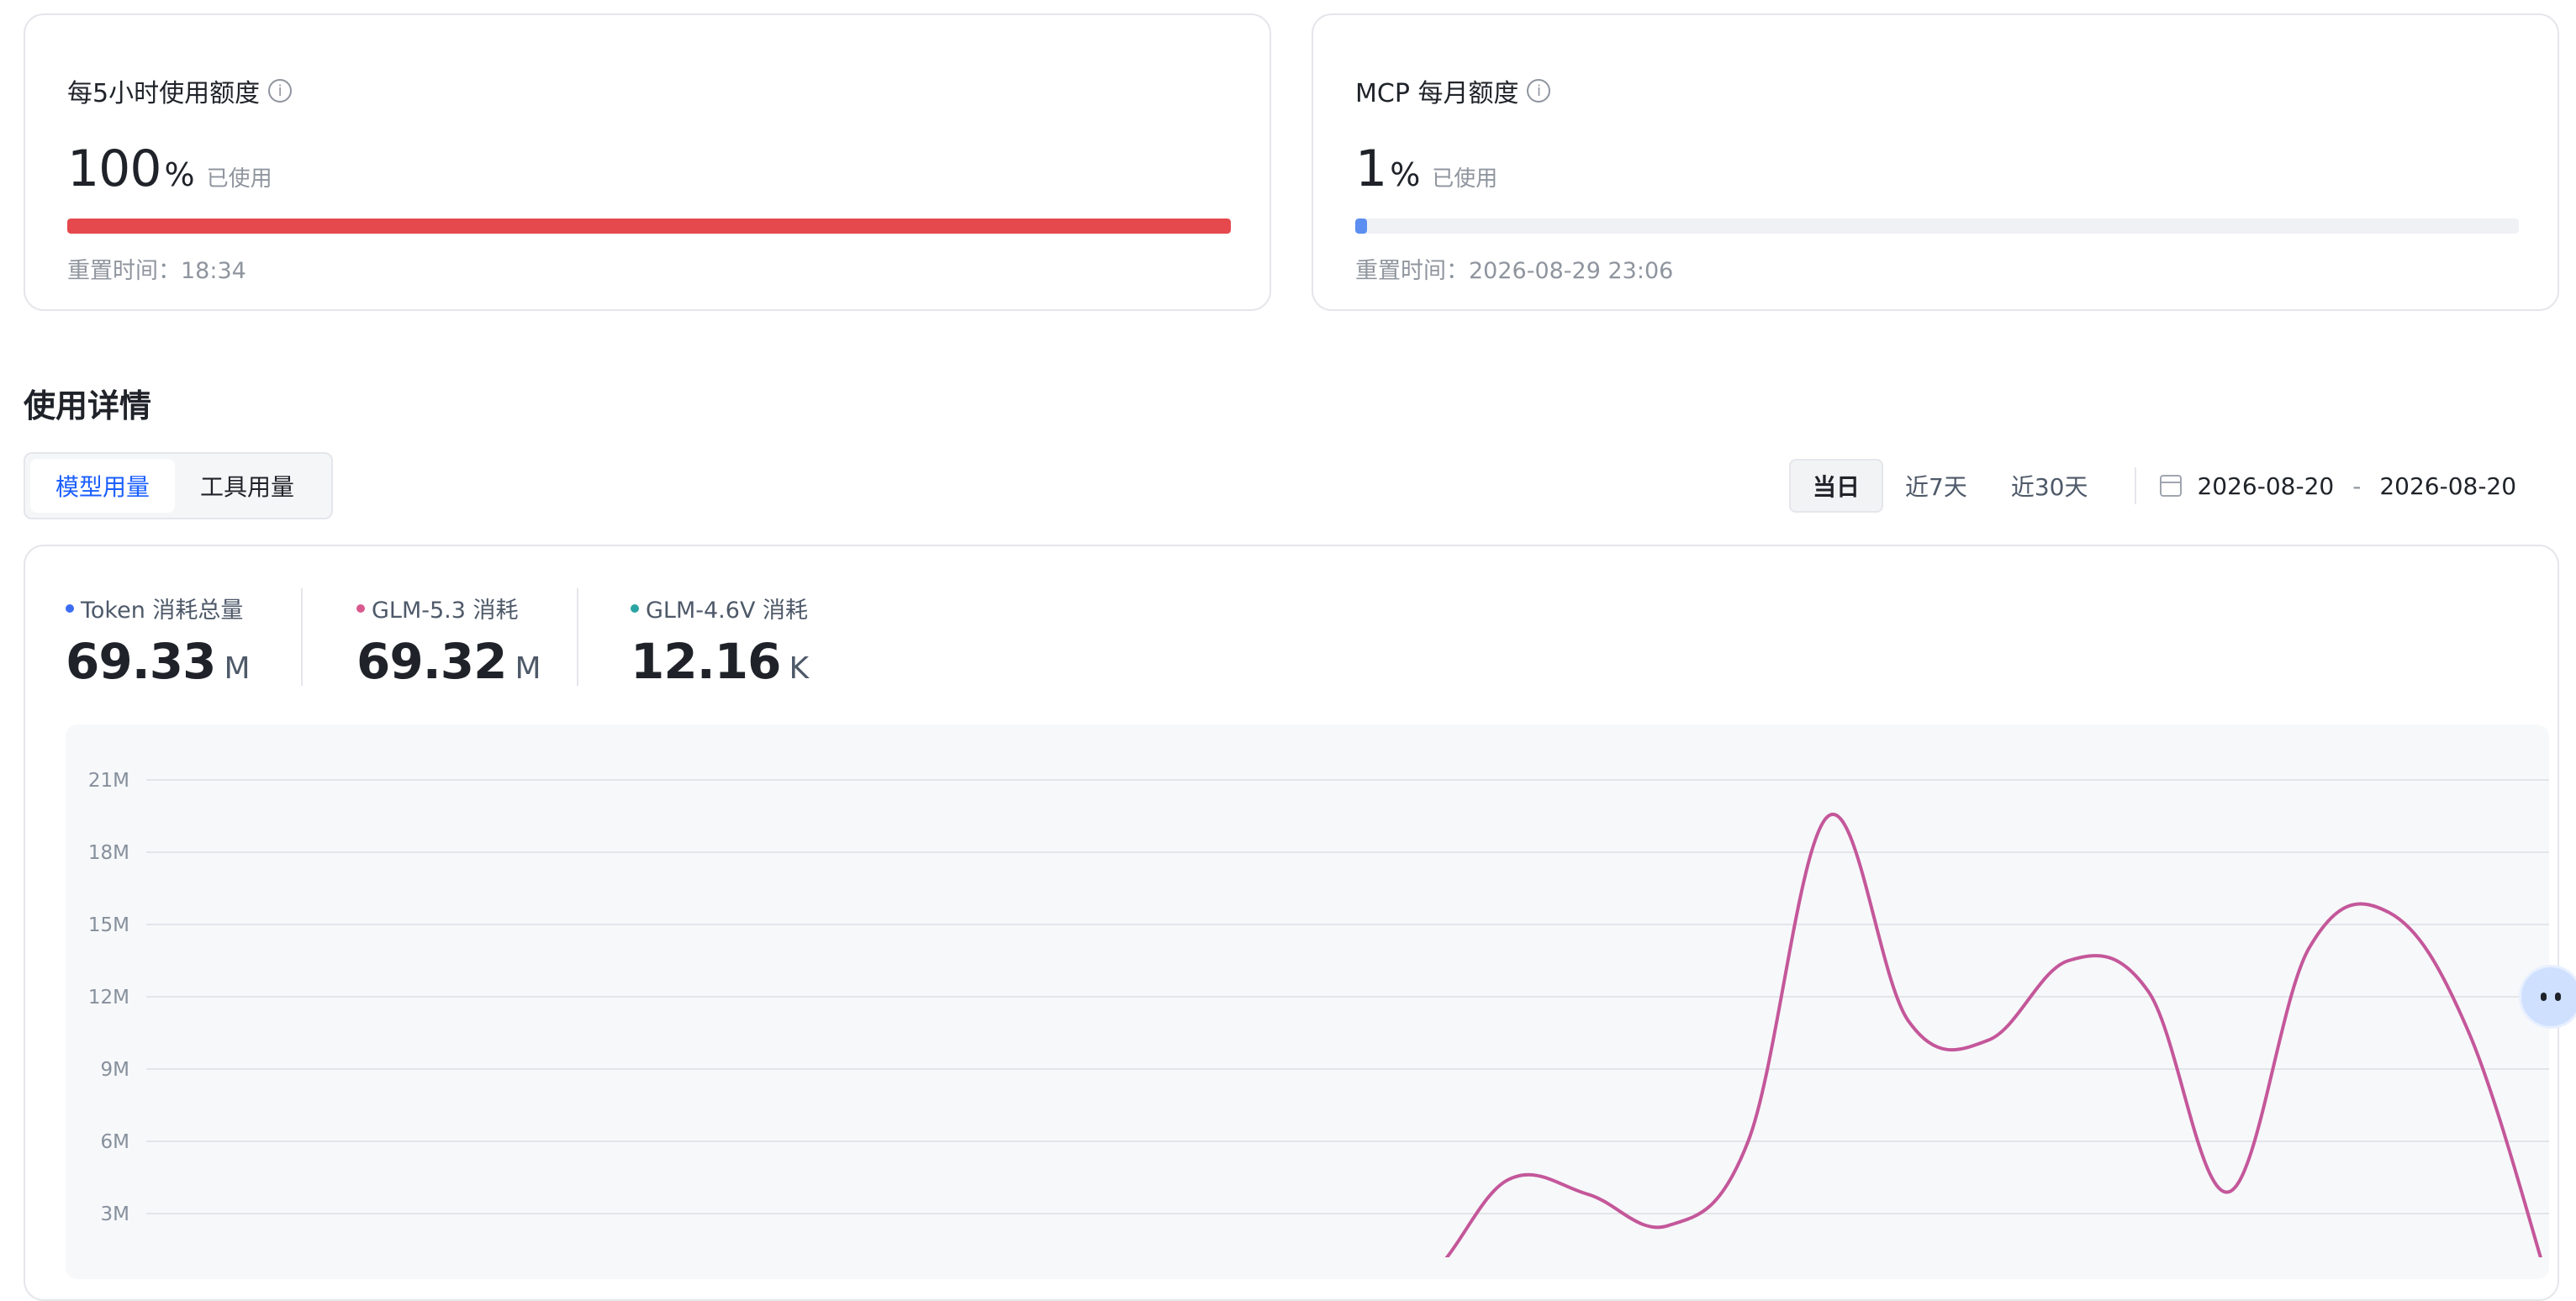  Describe the element at coordinates (2547, 997) in the screenshot. I see `assistant-chat-button` at that location.